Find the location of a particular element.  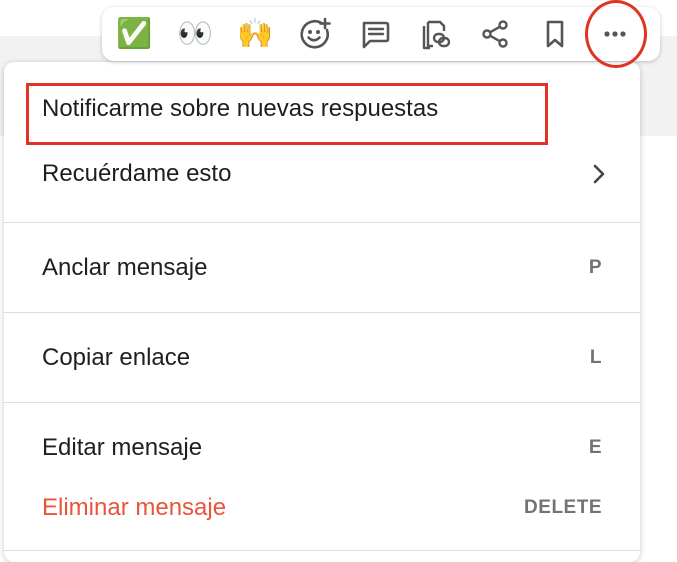

save-message-button is located at coordinates (555, 34).